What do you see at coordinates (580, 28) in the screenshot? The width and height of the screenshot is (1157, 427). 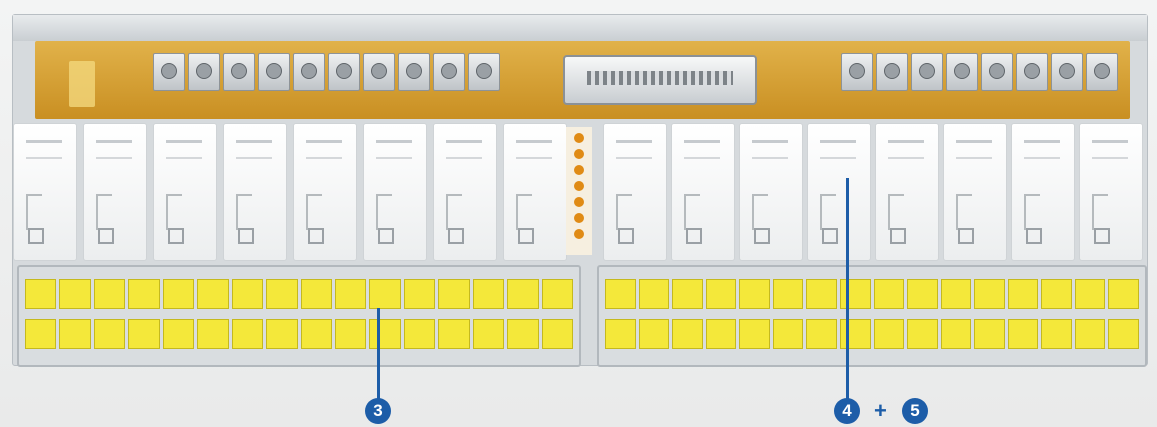 I see `din-rail-top` at bounding box center [580, 28].